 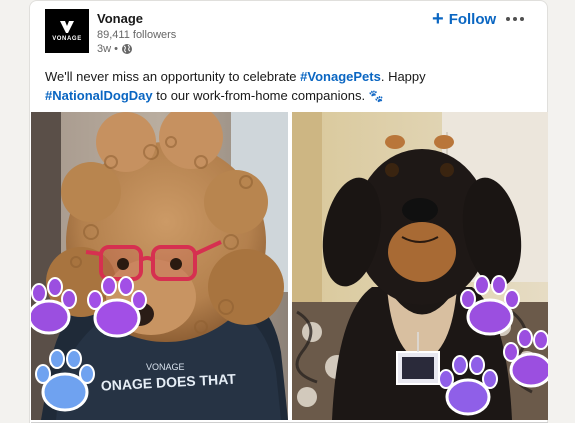 What do you see at coordinates (260, 95) in the screenshot?
I see `post-text-segment: to our work-from-home companions.` at bounding box center [260, 95].